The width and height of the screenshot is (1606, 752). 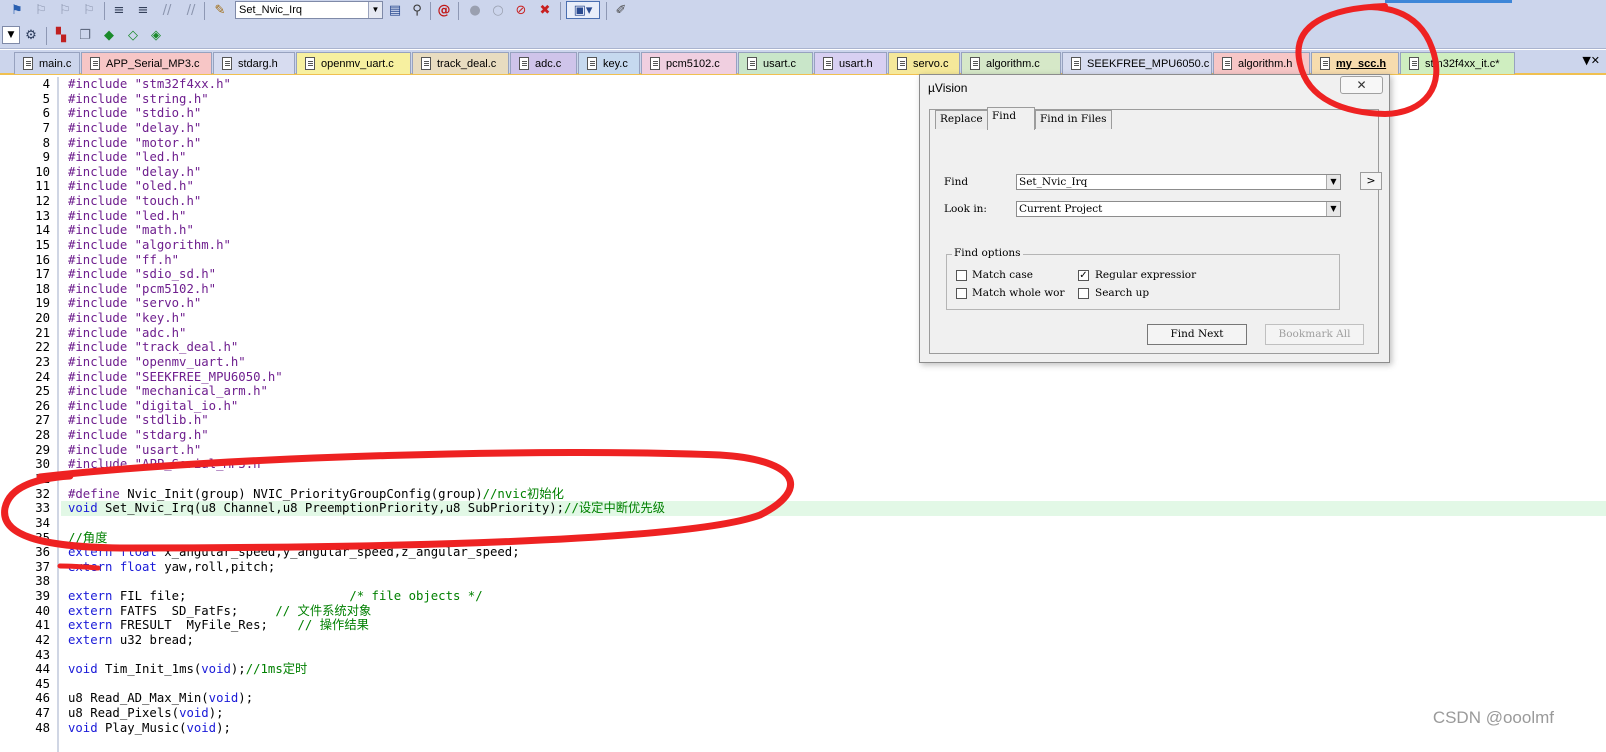 What do you see at coordinates (149, 728) in the screenshot?
I see `code-line: void Play_Music(void);` at bounding box center [149, 728].